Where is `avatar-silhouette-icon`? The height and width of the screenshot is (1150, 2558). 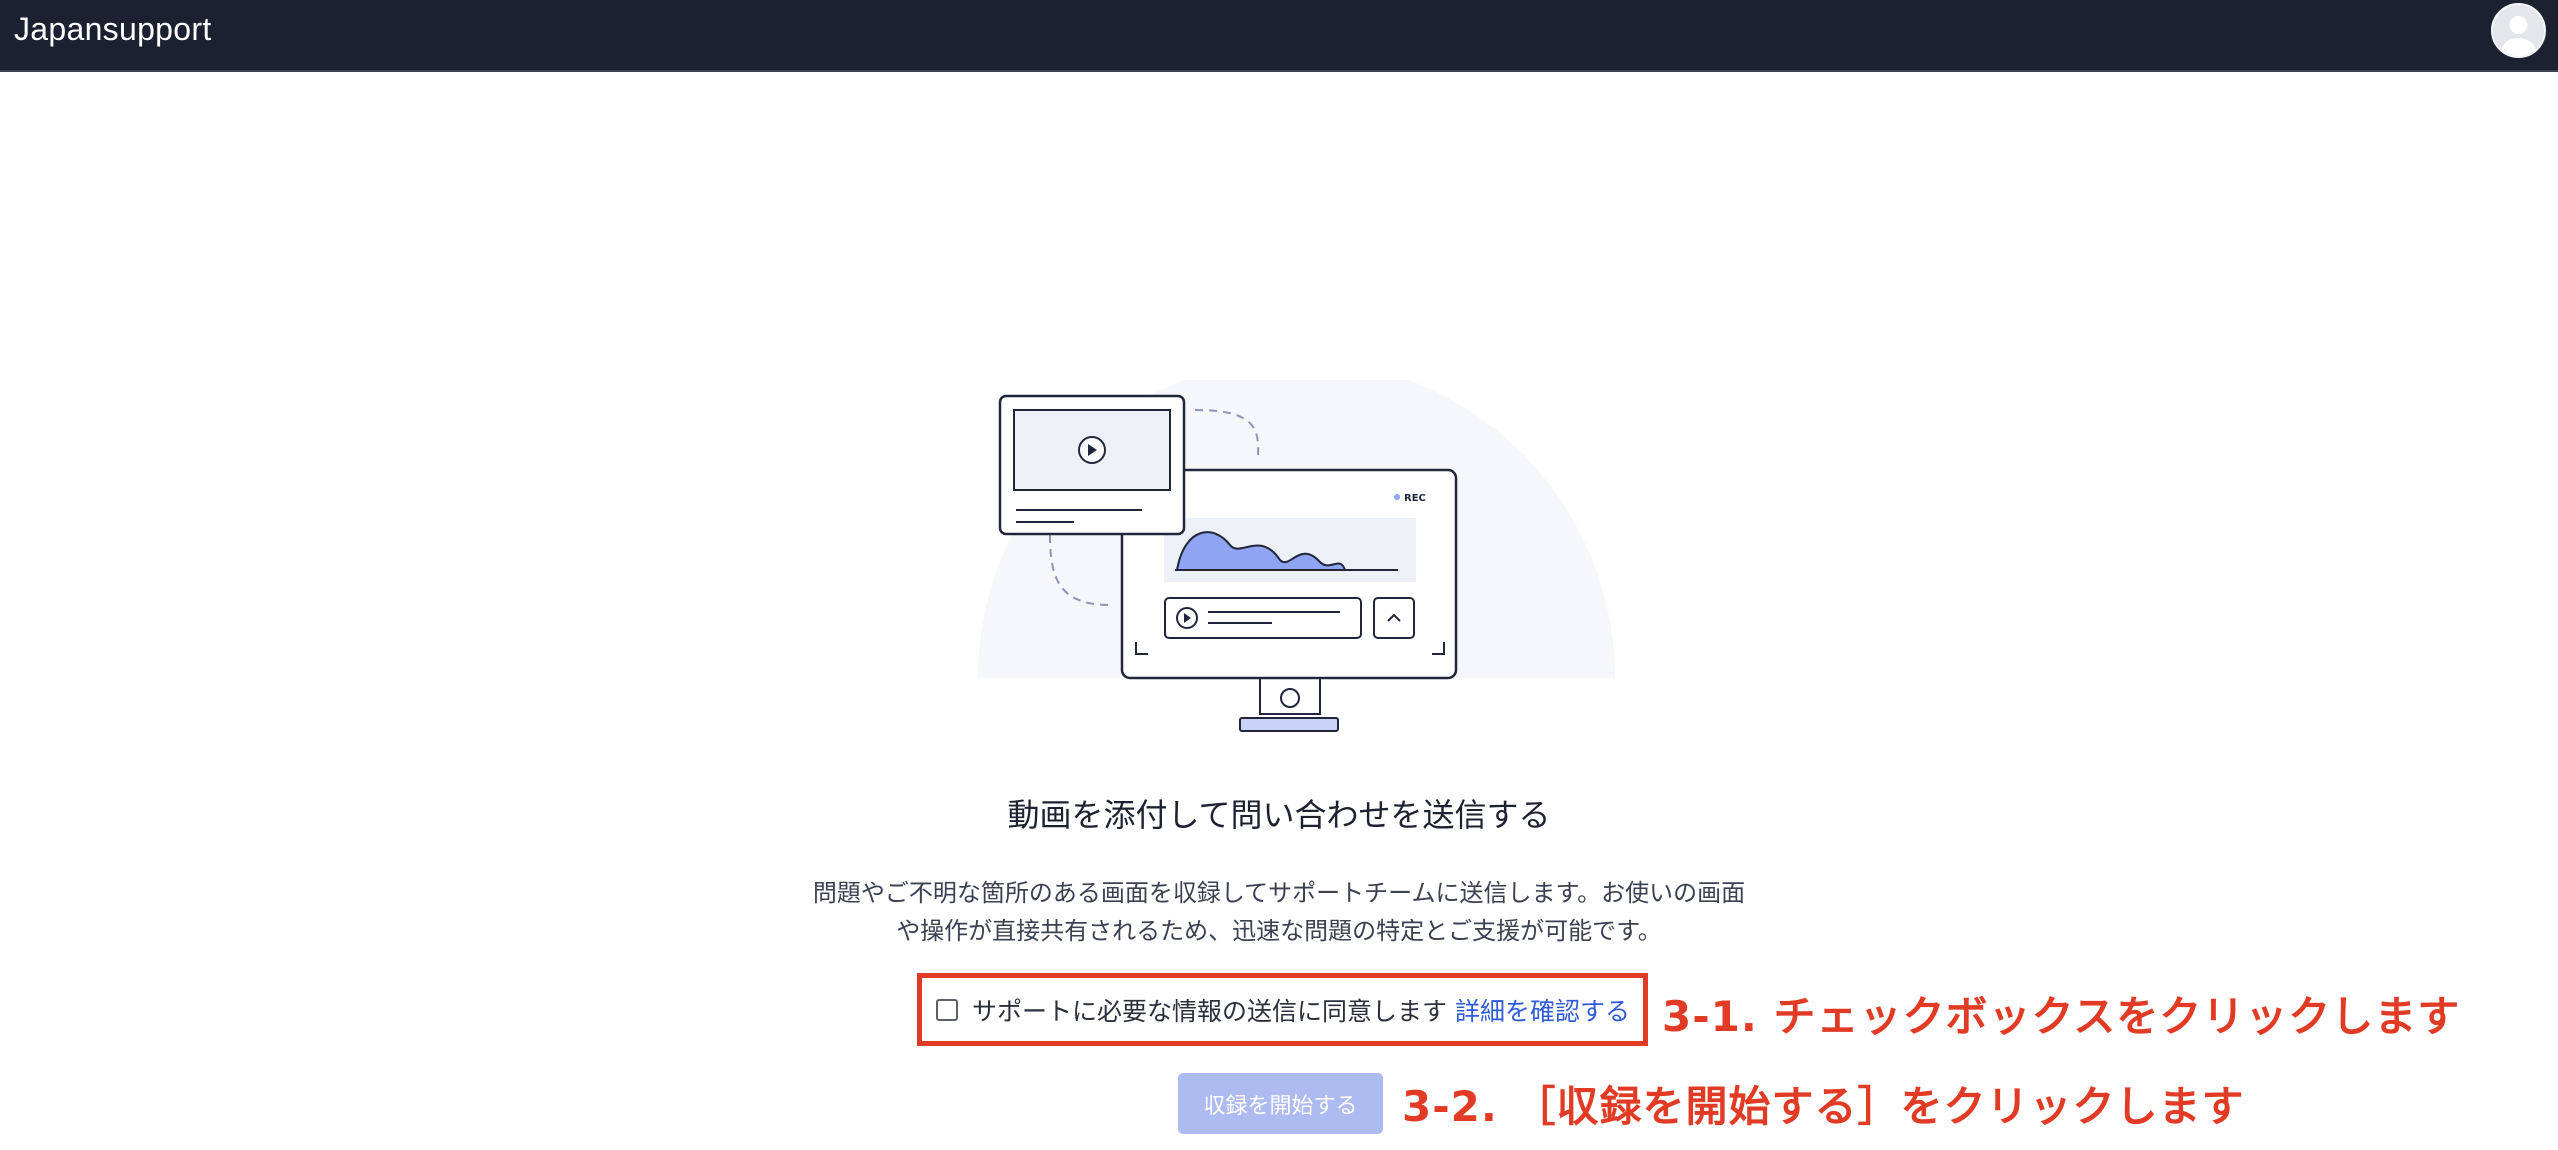
avatar-silhouette-icon is located at coordinates (2518, 36).